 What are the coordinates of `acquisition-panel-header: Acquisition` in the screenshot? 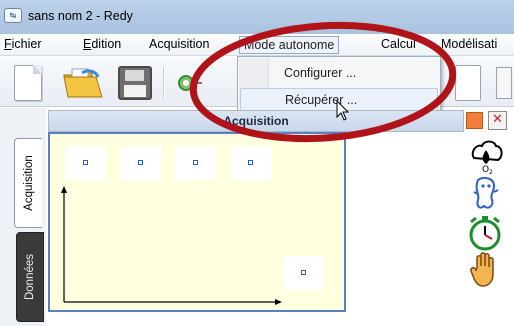 It's located at (256, 121).